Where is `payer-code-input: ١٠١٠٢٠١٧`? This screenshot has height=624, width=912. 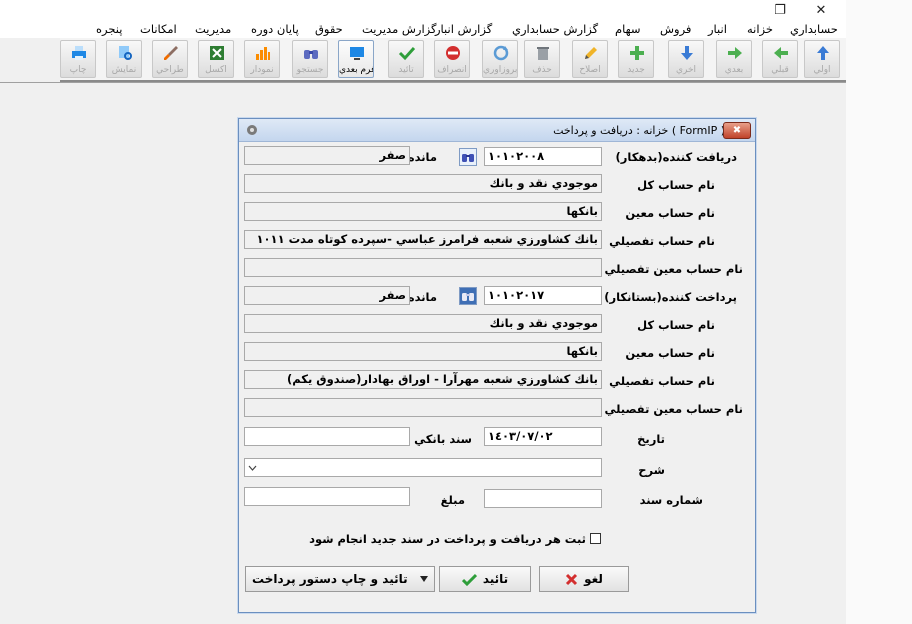 payer-code-input: ١٠١٠٢٠١٧ is located at coordinates (543, 295).